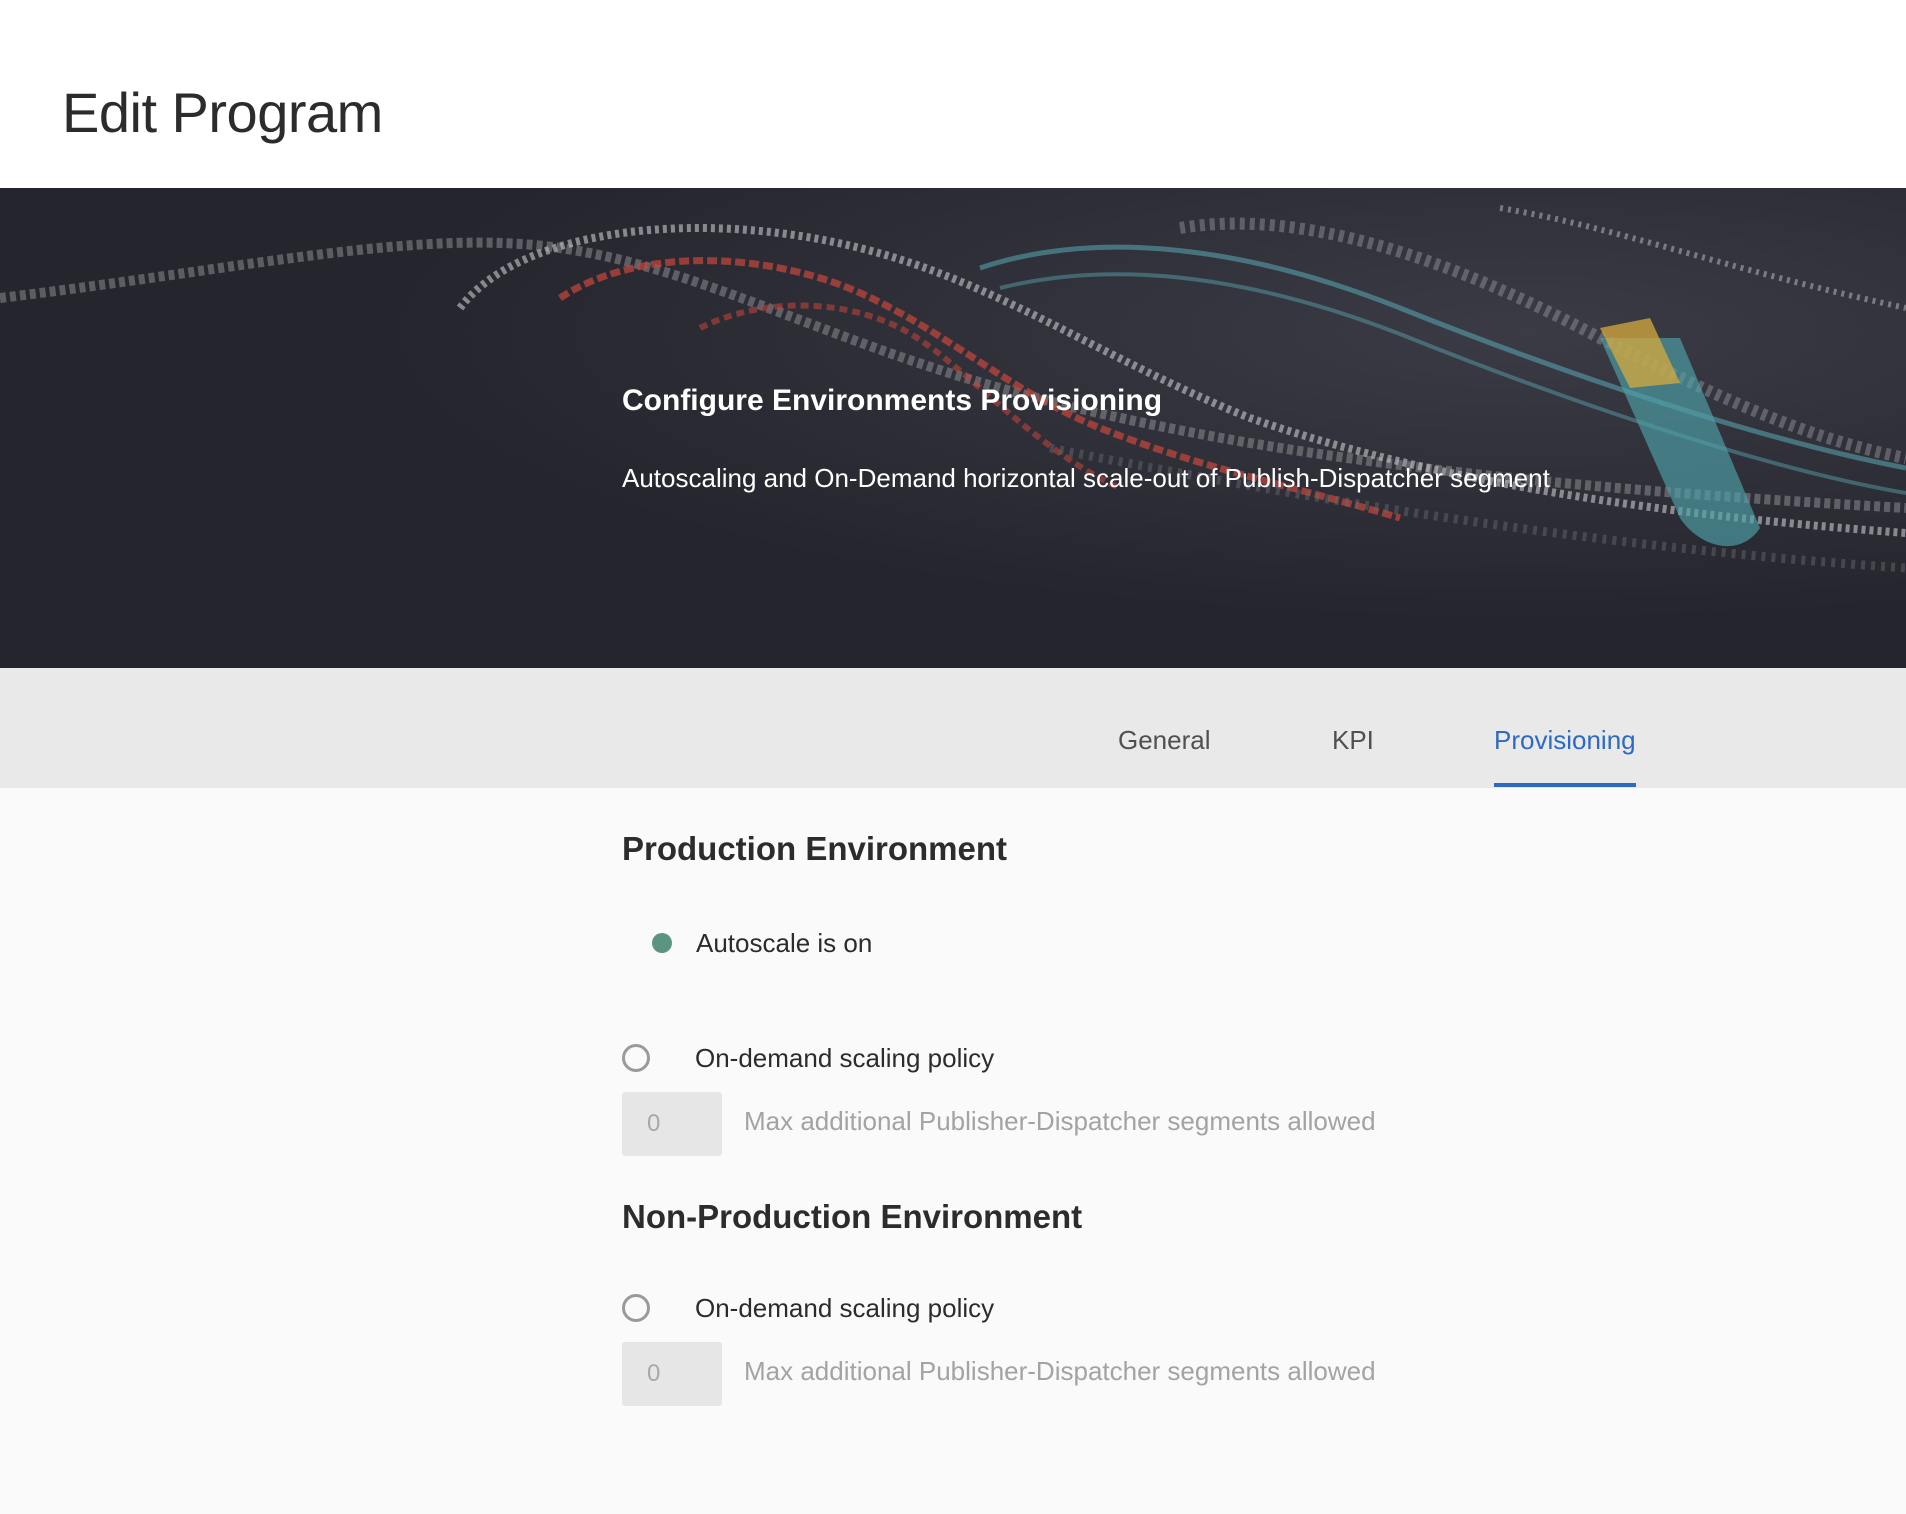 The width and height of the screenshot is (1906, 1514). I want to click on production-section-title: Production Environment, so click(815, 848).